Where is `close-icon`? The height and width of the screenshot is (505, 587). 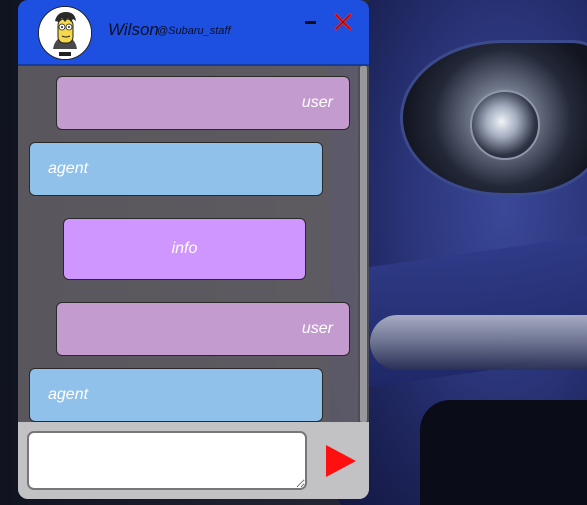
close-icon is located at coordinates (343, 22).